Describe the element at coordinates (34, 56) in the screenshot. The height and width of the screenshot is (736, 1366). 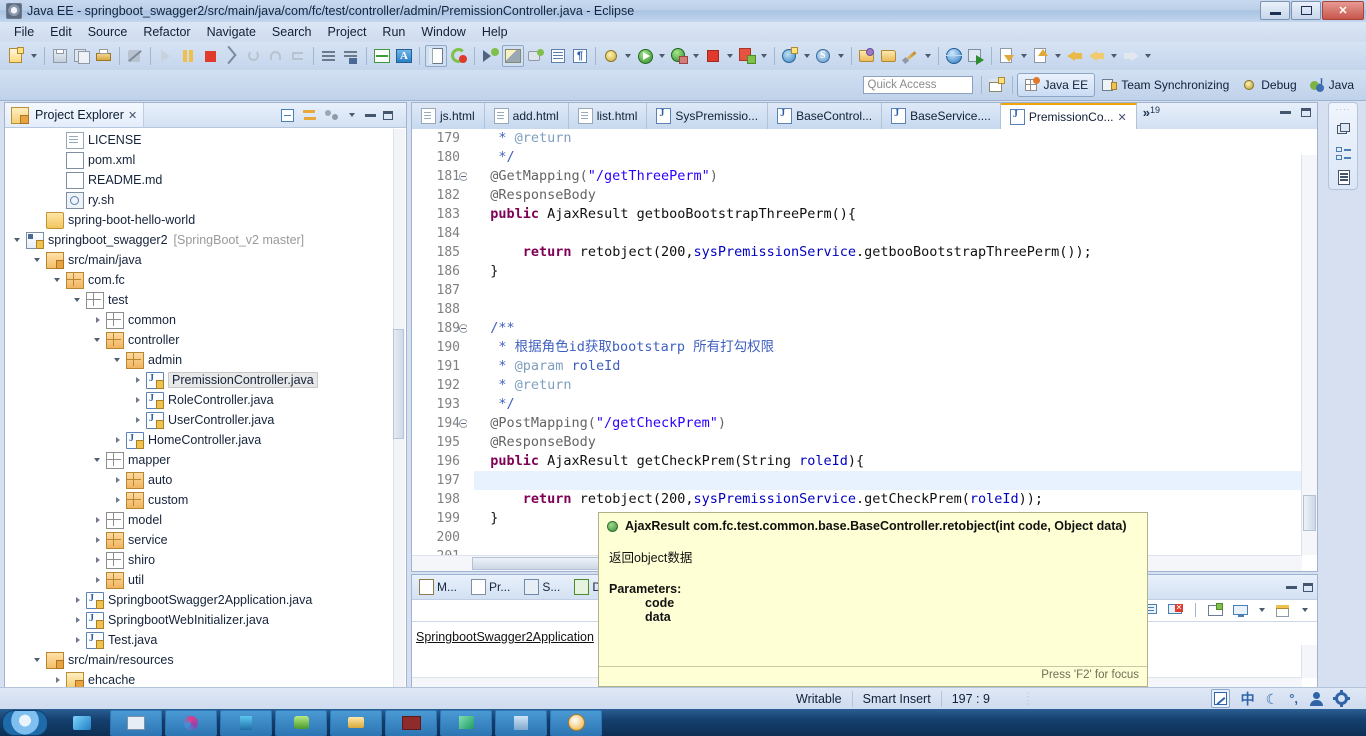
I see `new-wizard-dropdown-icon` at that location.